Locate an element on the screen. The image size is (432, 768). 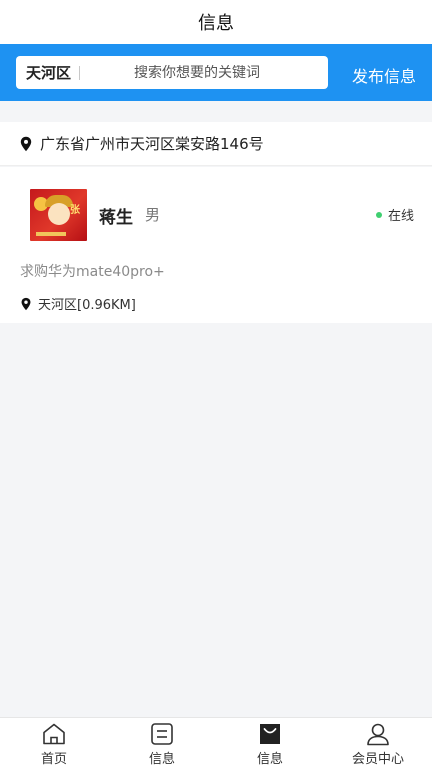
tab-member-center-label: 会员中心 is located at coordinates (377, 759).